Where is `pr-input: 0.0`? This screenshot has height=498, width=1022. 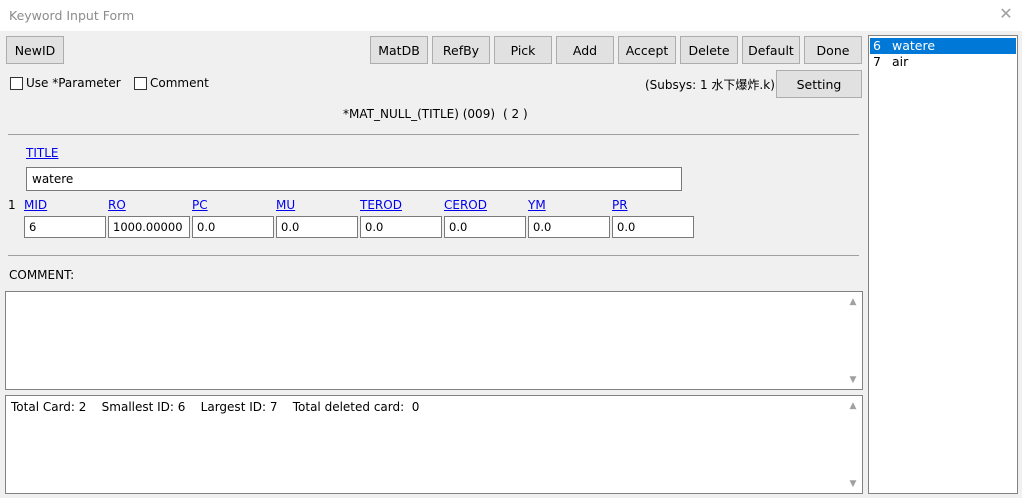
pr-input: 0.0 is located at coordinates (653, 227).